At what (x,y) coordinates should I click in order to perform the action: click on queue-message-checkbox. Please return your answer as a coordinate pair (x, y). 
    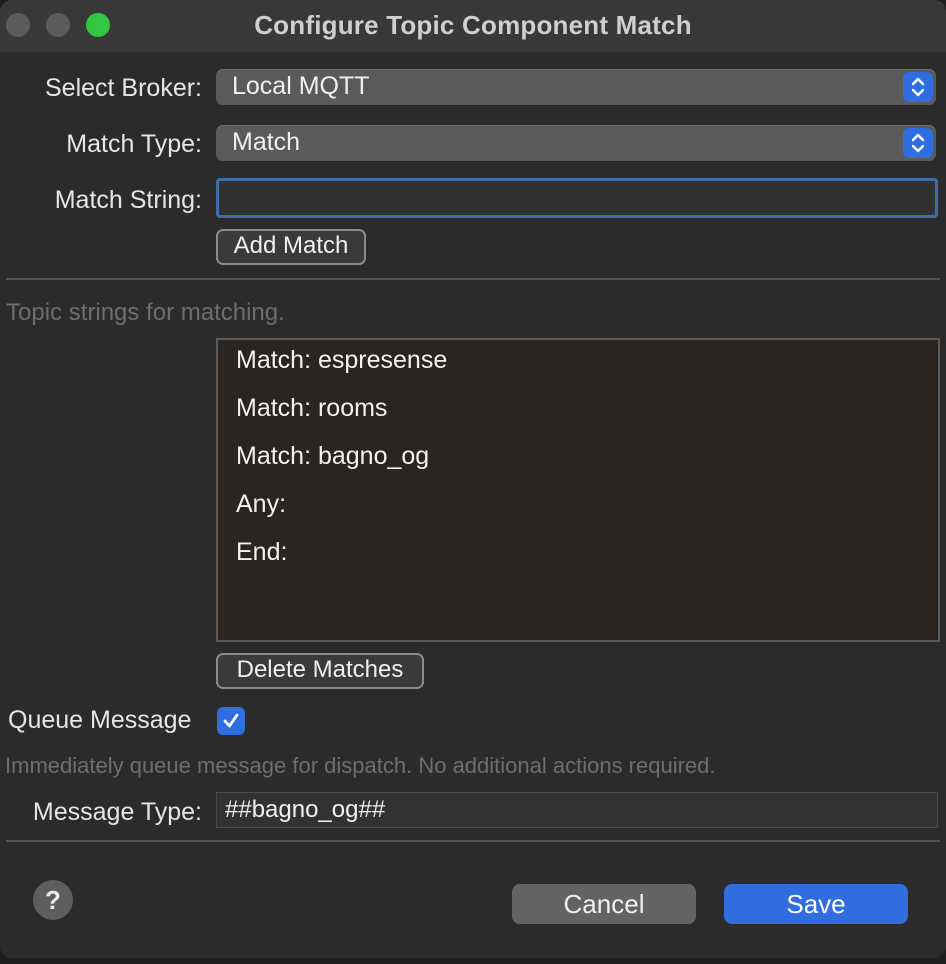
    Looking at the image, I should click on (231, 721).